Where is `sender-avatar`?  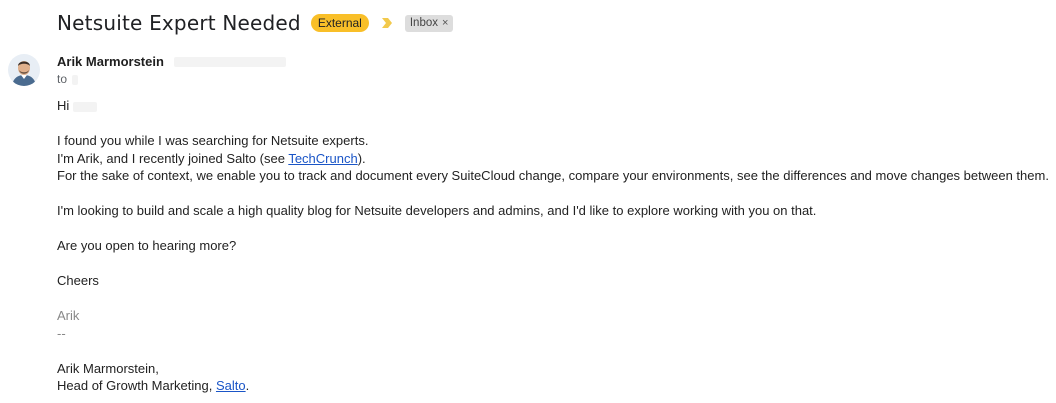 sender-avatar is located at coordinates (24, 70).